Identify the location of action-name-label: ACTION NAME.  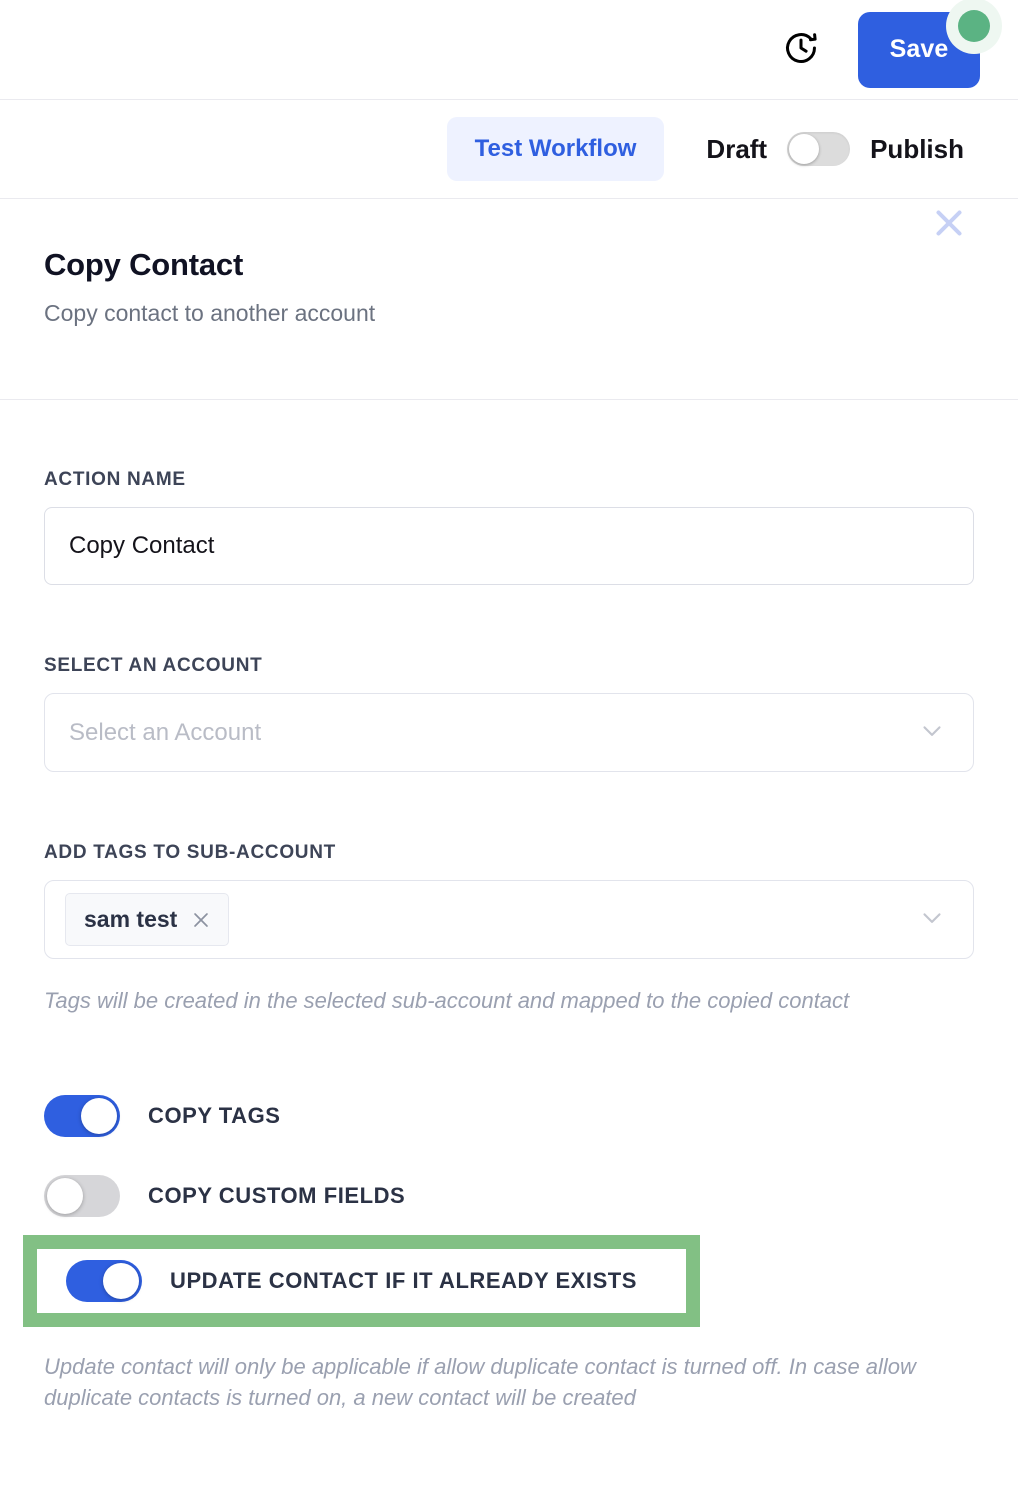
(115, 479).